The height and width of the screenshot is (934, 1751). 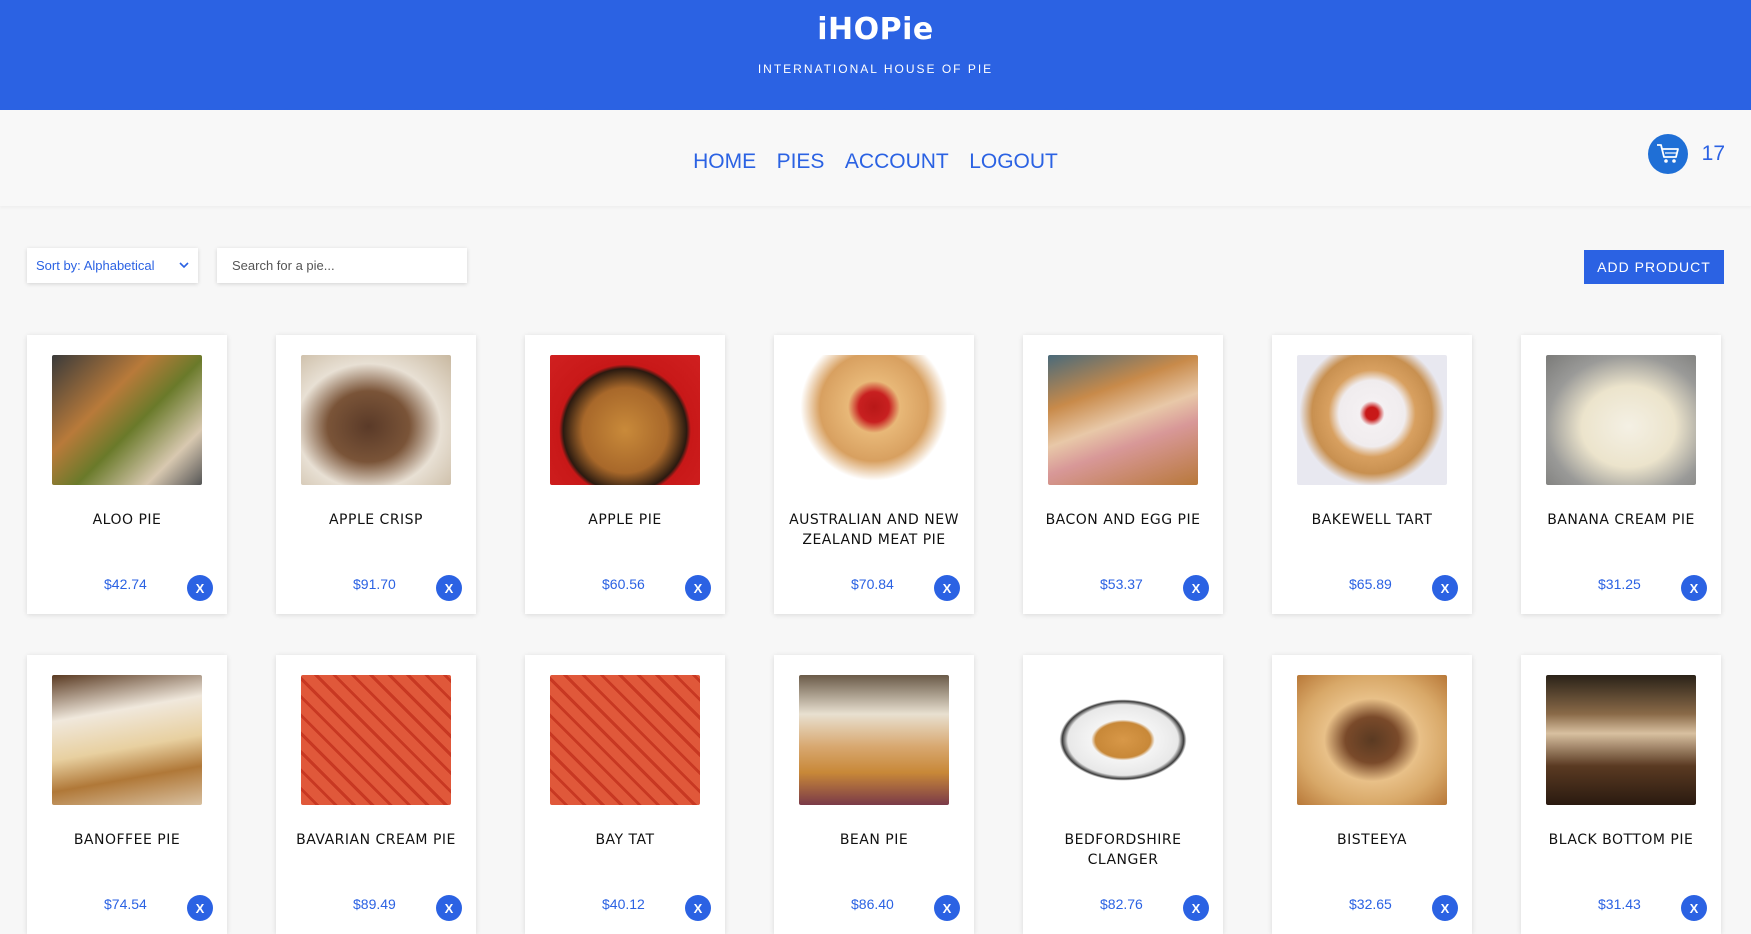 What do you see at coordinates (625, 840) in the screenshot?
I see `product-name: BAY TAT` at bounding box center [625, 840].